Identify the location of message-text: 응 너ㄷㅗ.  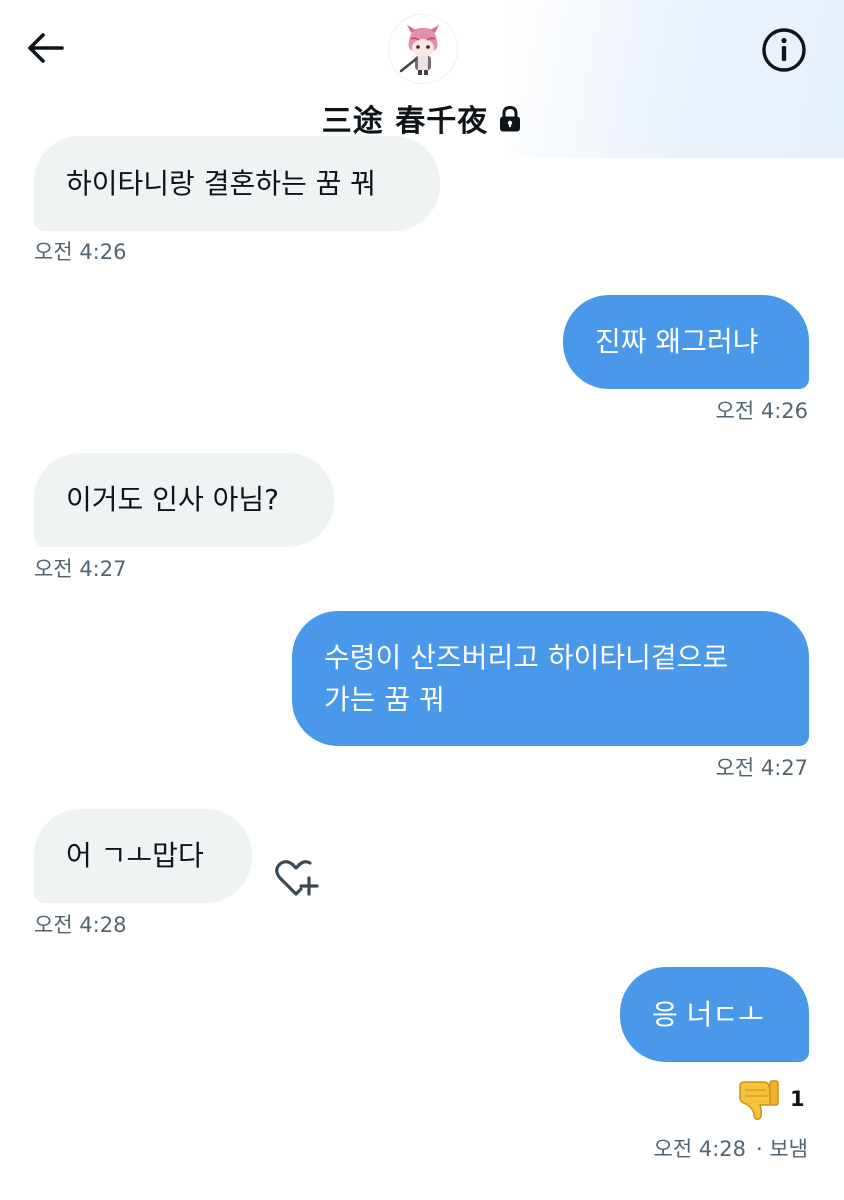
(708, 1014).